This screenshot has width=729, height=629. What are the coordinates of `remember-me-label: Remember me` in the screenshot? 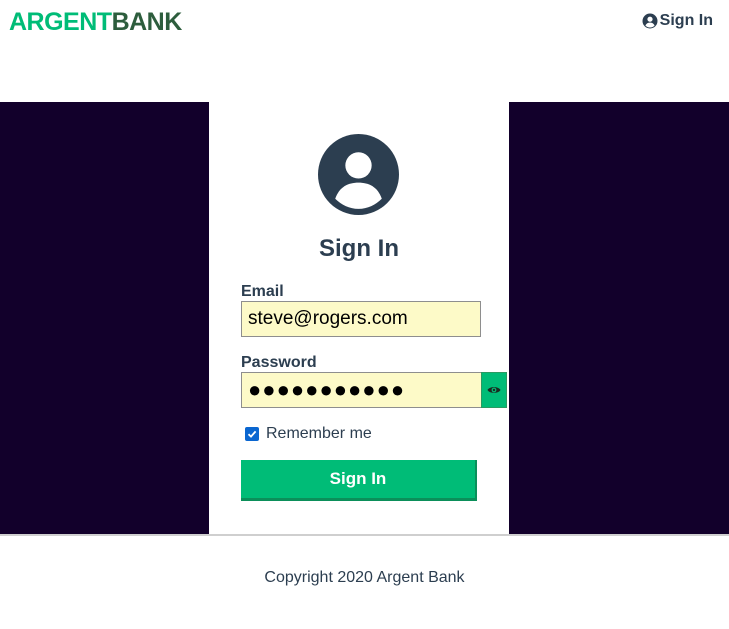 It's located at (319, 433).